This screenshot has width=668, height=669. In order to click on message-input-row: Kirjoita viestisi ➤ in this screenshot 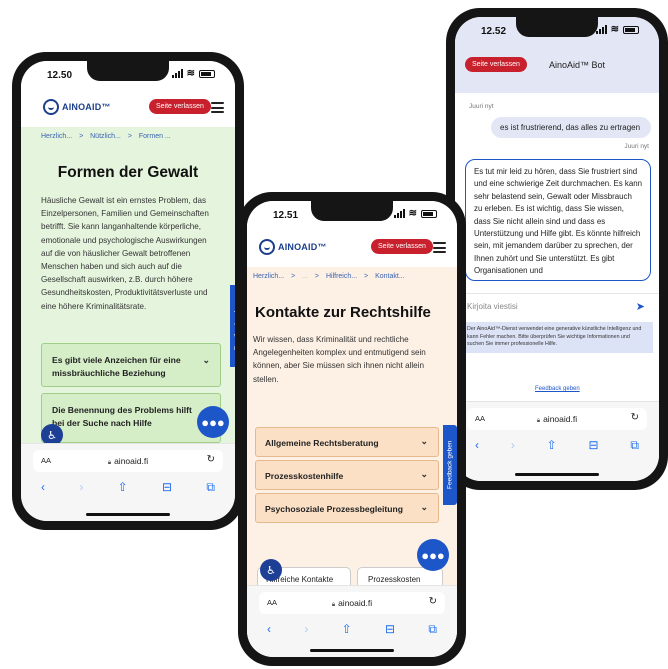, I will do `click(557, 306)`.